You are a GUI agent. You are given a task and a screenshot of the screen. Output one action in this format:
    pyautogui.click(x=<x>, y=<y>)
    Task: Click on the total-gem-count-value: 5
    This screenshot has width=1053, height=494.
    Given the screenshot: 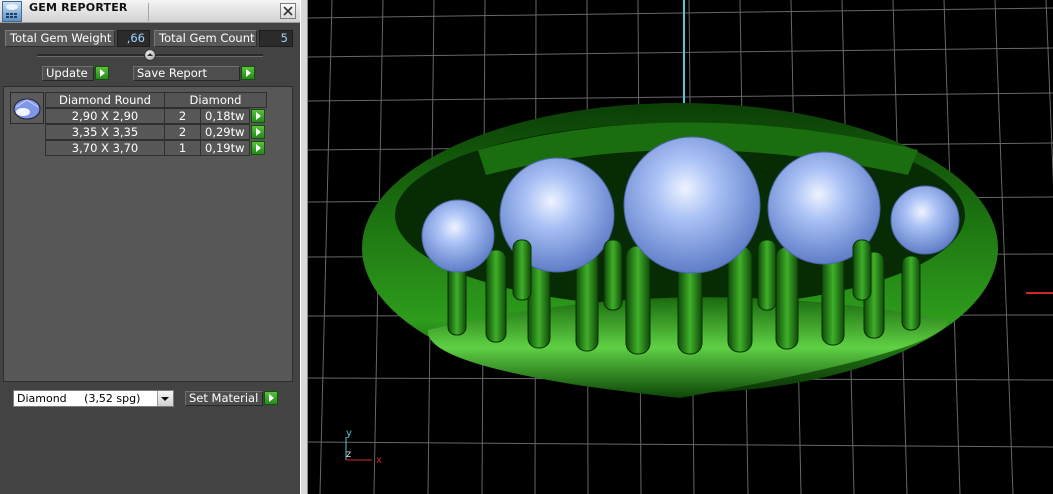 What is the action you would take?
    pyautogui.click(x=276, y=38)
    